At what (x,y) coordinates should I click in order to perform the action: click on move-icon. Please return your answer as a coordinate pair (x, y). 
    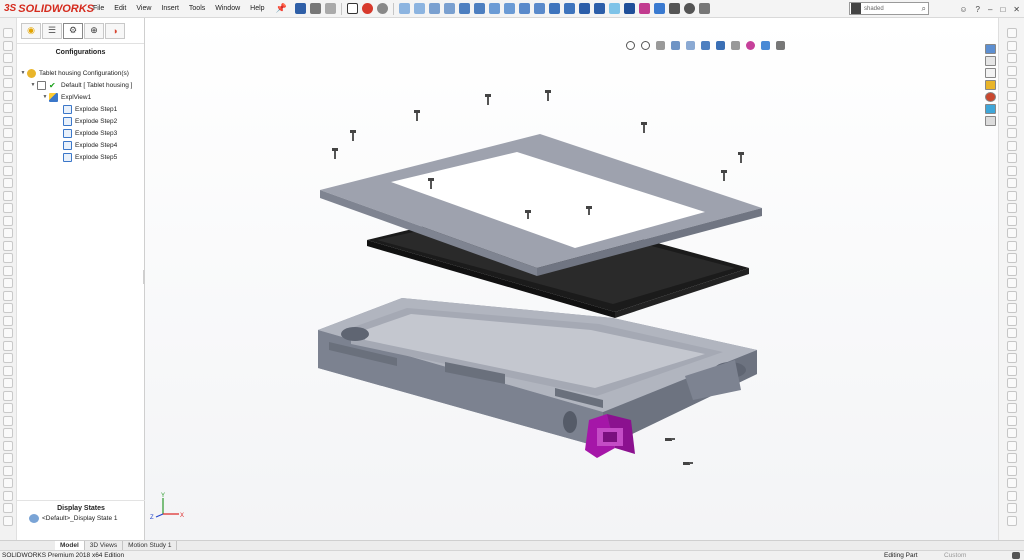
    Looking at the image, I should click on (674, 8).